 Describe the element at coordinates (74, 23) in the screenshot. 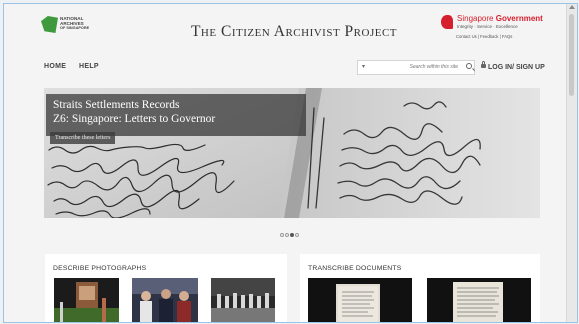

I see `logo-text: NATIONAL ARCHIVES OF SINGAPORE` at that location.